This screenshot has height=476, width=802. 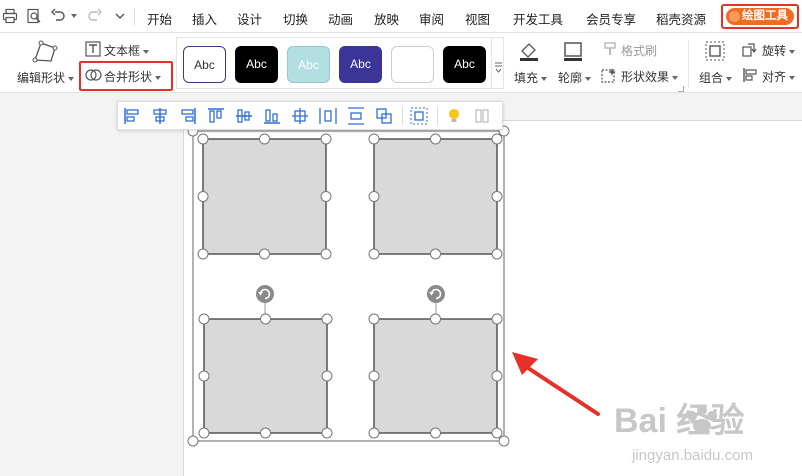 What do you see at coordinates (679, 420) in the screenshot?
I see `watermark-brand: Bai 经验` at bounding box center [679, 420].